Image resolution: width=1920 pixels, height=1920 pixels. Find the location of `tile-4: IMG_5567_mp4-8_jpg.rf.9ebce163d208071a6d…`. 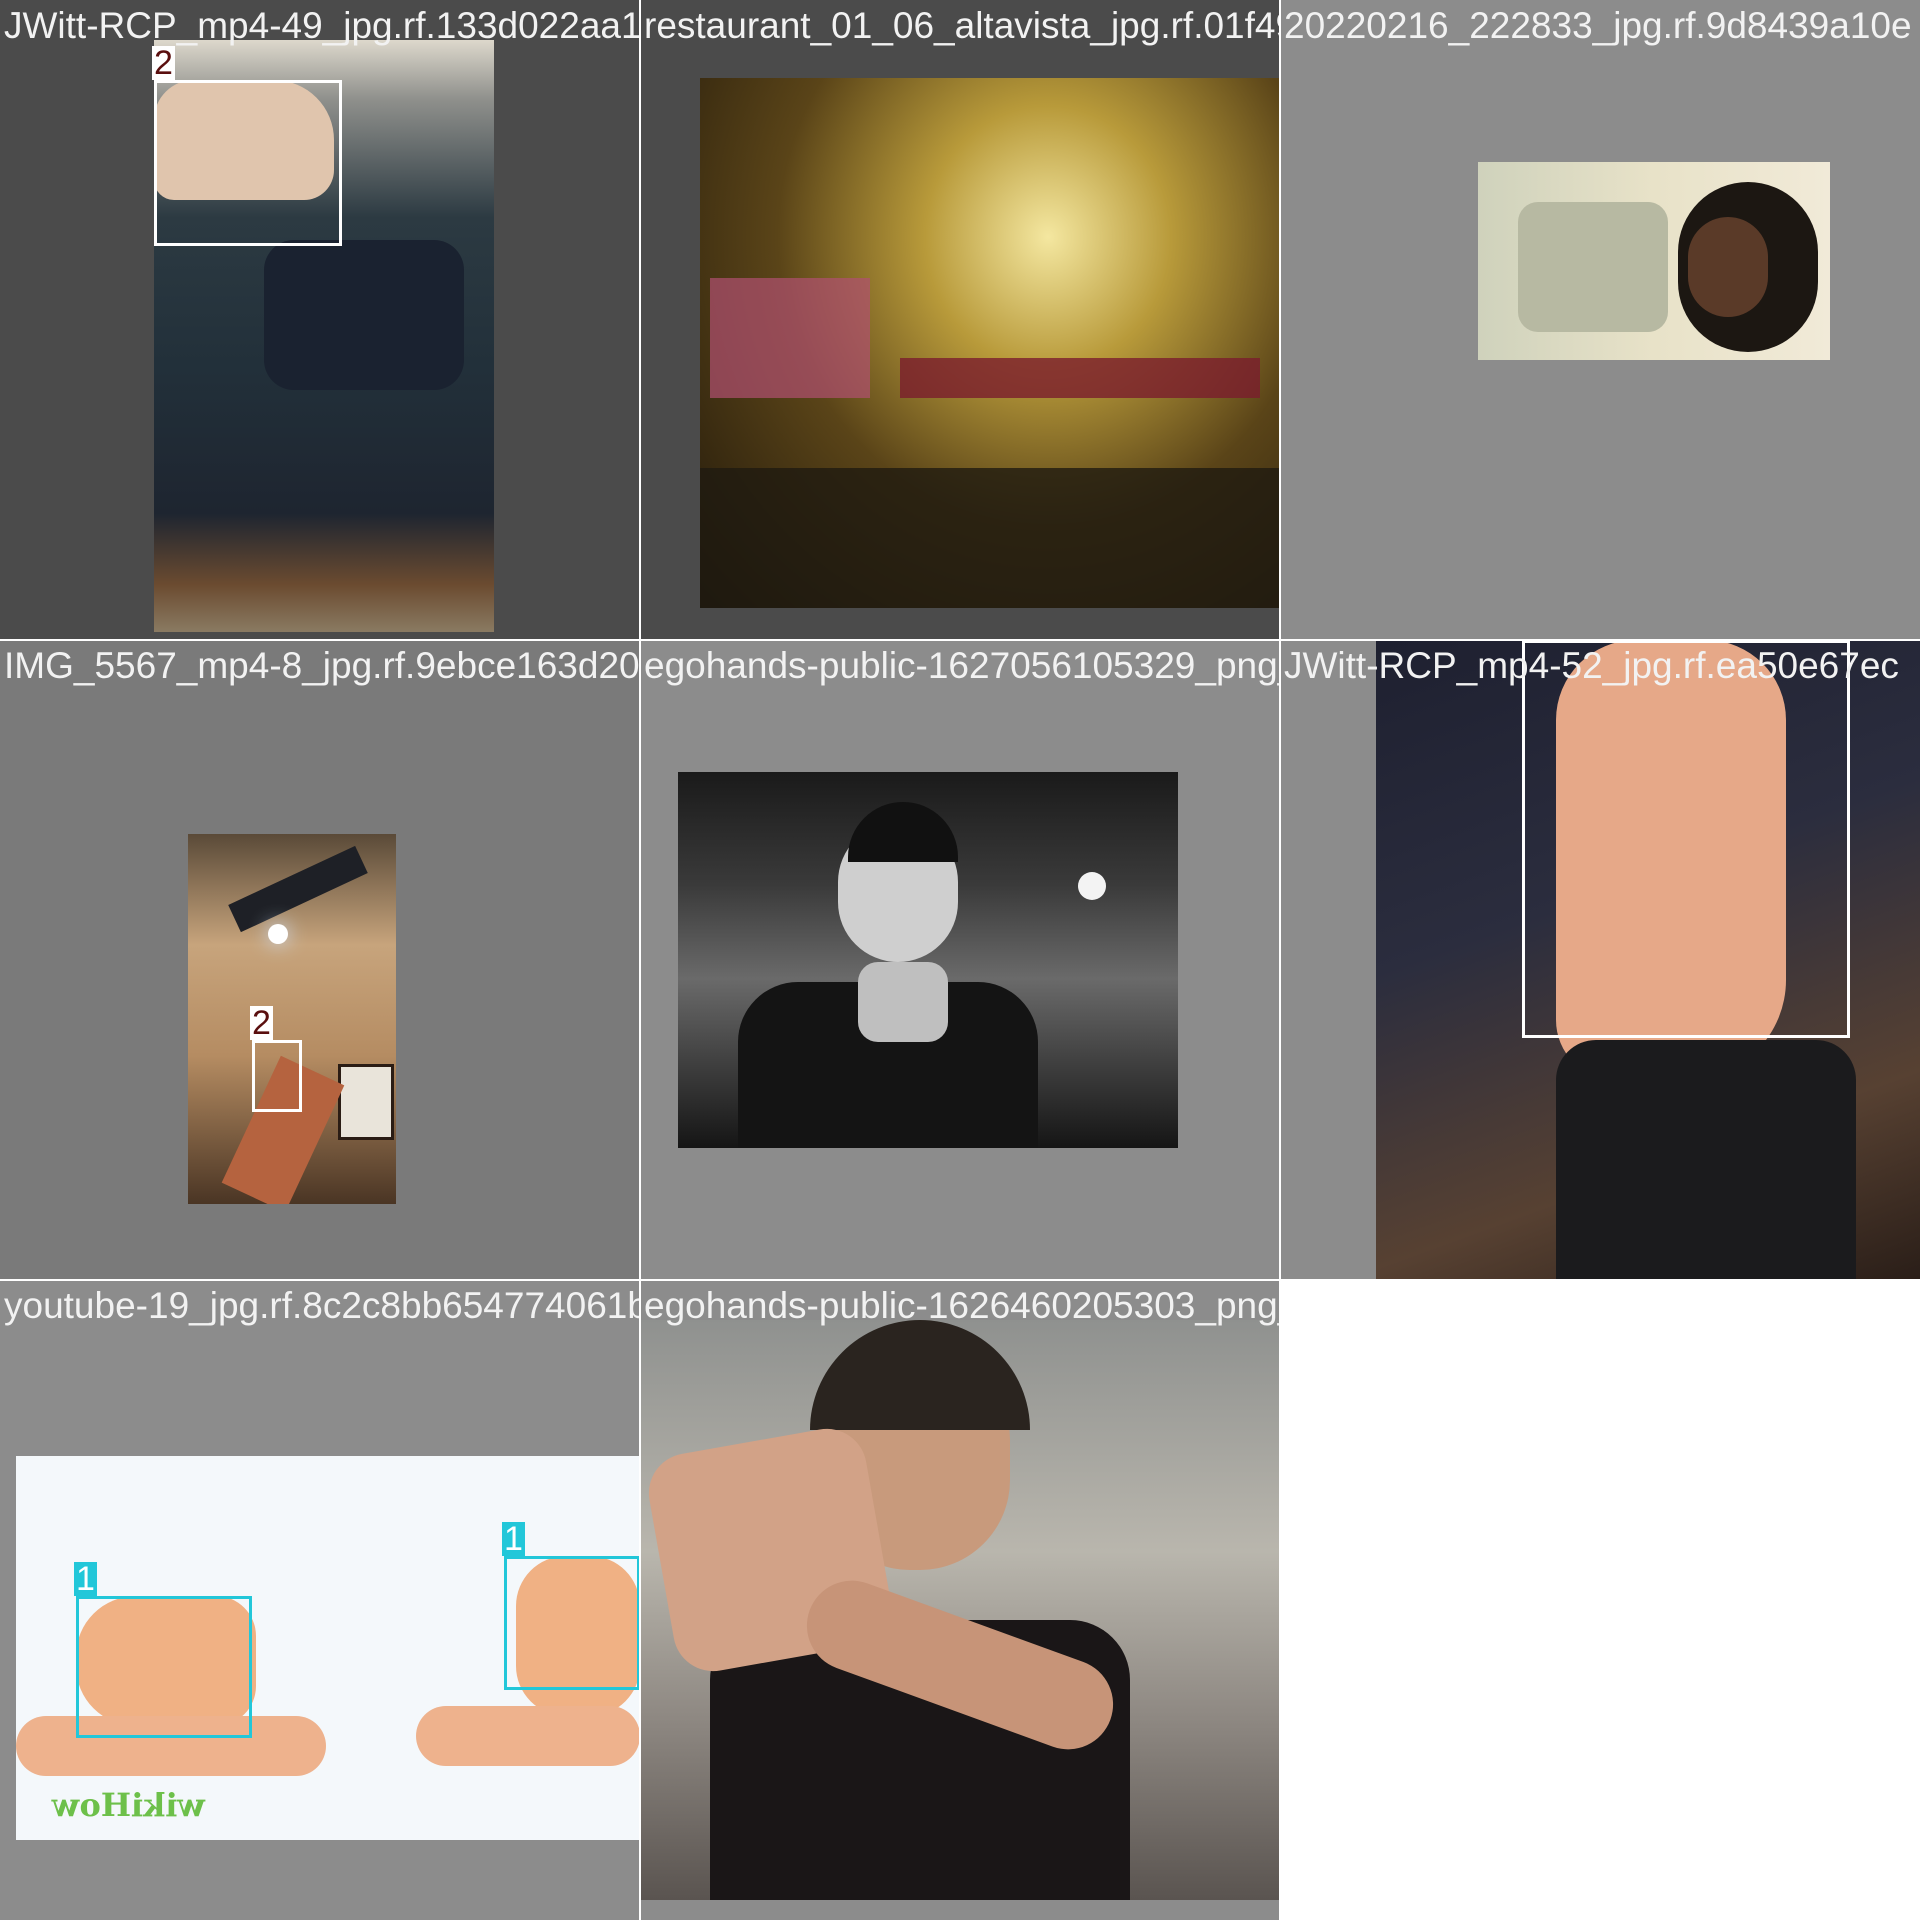

tile-4: IMG_5567_mp4-8_jpg.rf.9ebce163d208071a6d… is located at coordinates (320, 960).